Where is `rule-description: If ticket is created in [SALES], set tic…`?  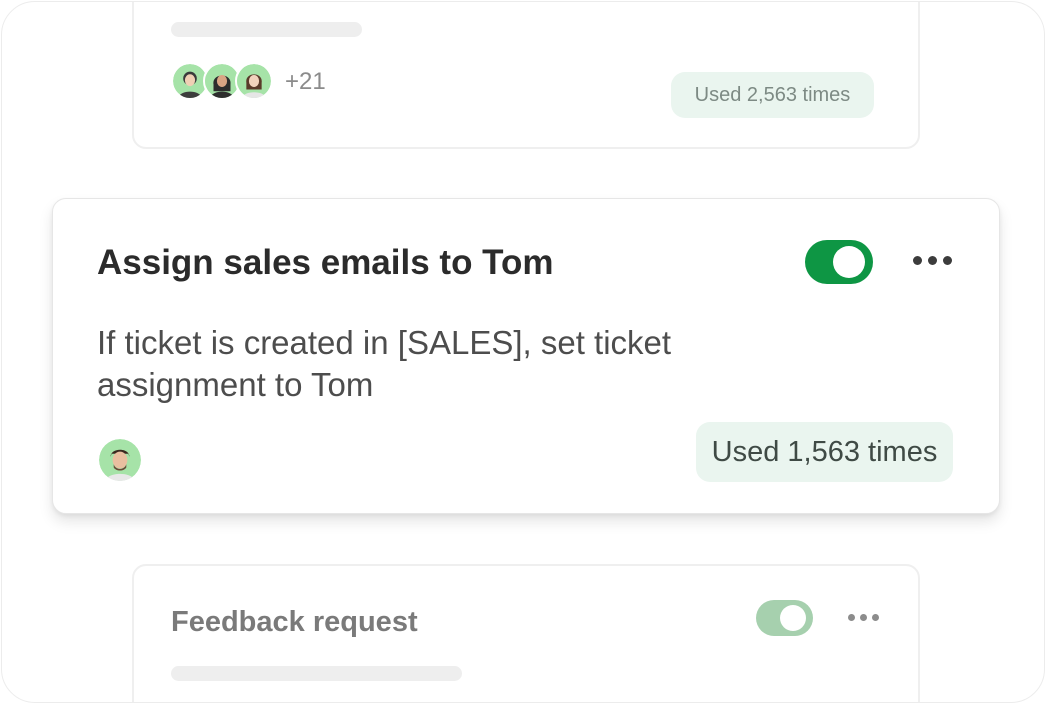 rule-description: If ticket is created in [SALES], set tic… is located at coordinates (384, 363).